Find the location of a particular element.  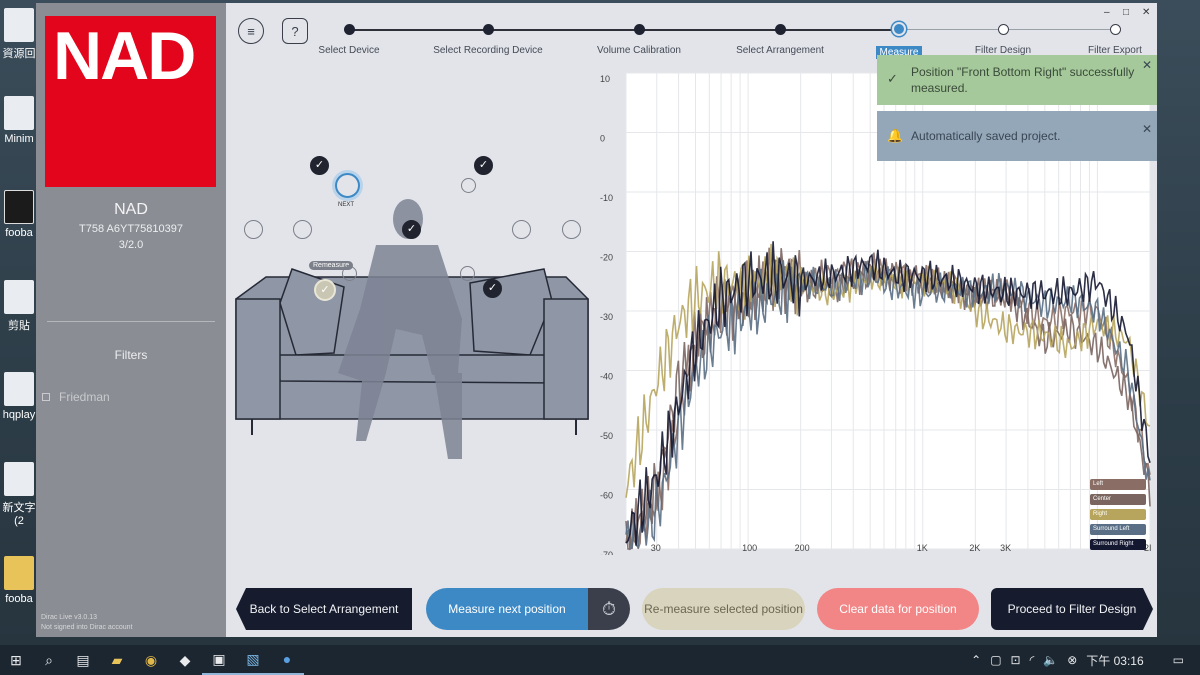

dismiss-info-button: ✕ is located at coordinates (1147, 129).